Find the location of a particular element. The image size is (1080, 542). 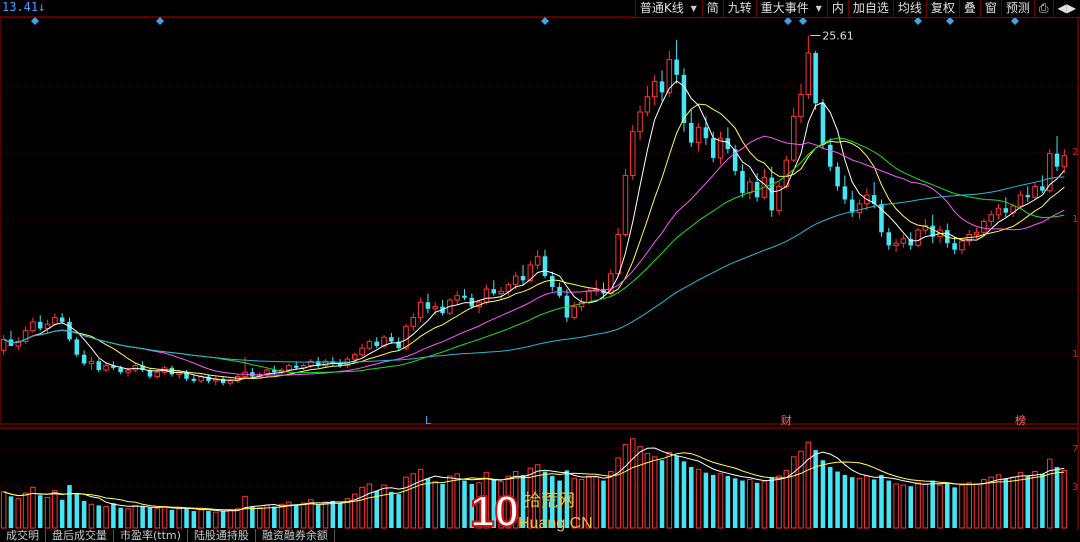

navigate-arrows-icon: ◀▶ is located at coordinates (1066, 8).